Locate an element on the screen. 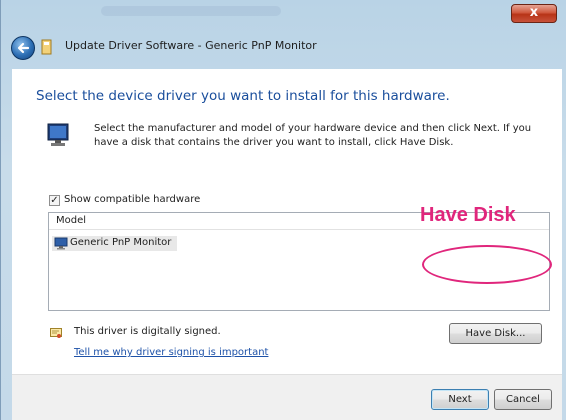 The height and width of the screenshot is (420, 566). driver-signing-link: Tell me why driver signing is important is located at coordinates (171, 352).